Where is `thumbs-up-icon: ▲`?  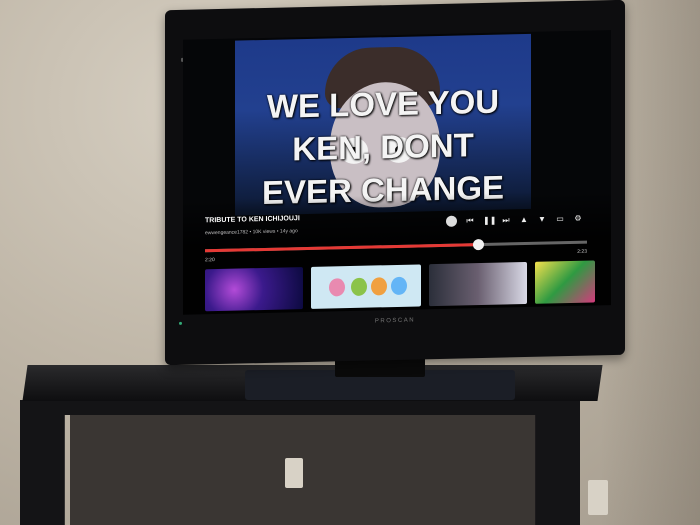
thumbs-up-icon: ▲ is located at coordinates (524, 219).